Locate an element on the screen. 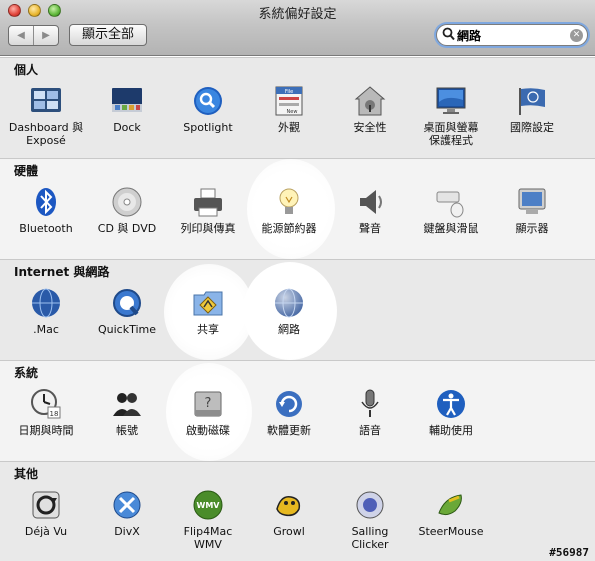 The image size is (595, 561). steermouse-icon is located at coordinates (450, 505).